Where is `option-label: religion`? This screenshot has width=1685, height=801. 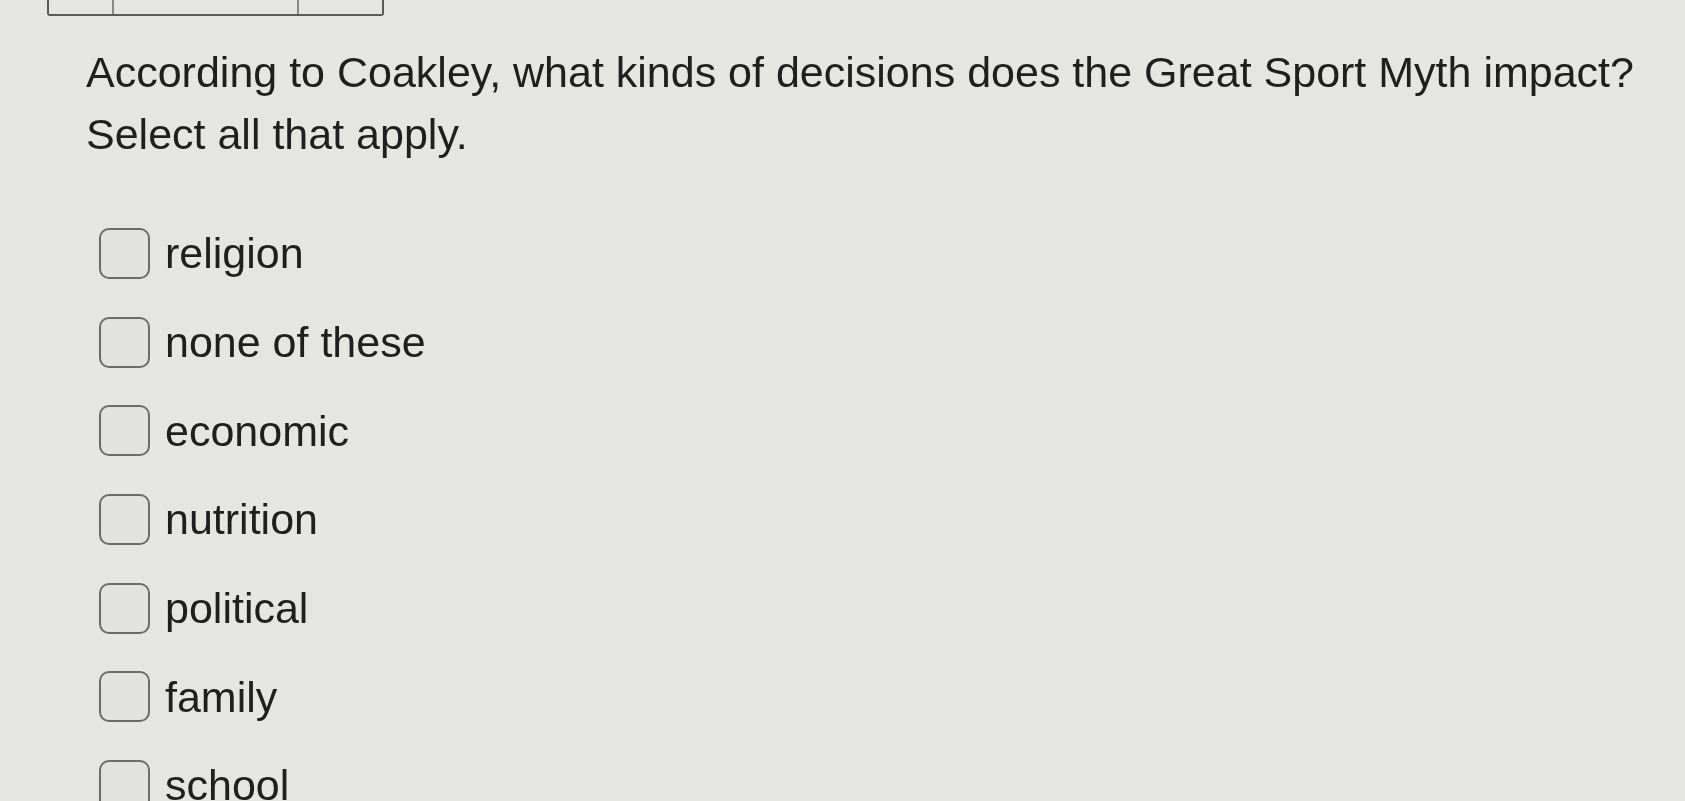 option-label: religion is located at coordinates (234, 254).